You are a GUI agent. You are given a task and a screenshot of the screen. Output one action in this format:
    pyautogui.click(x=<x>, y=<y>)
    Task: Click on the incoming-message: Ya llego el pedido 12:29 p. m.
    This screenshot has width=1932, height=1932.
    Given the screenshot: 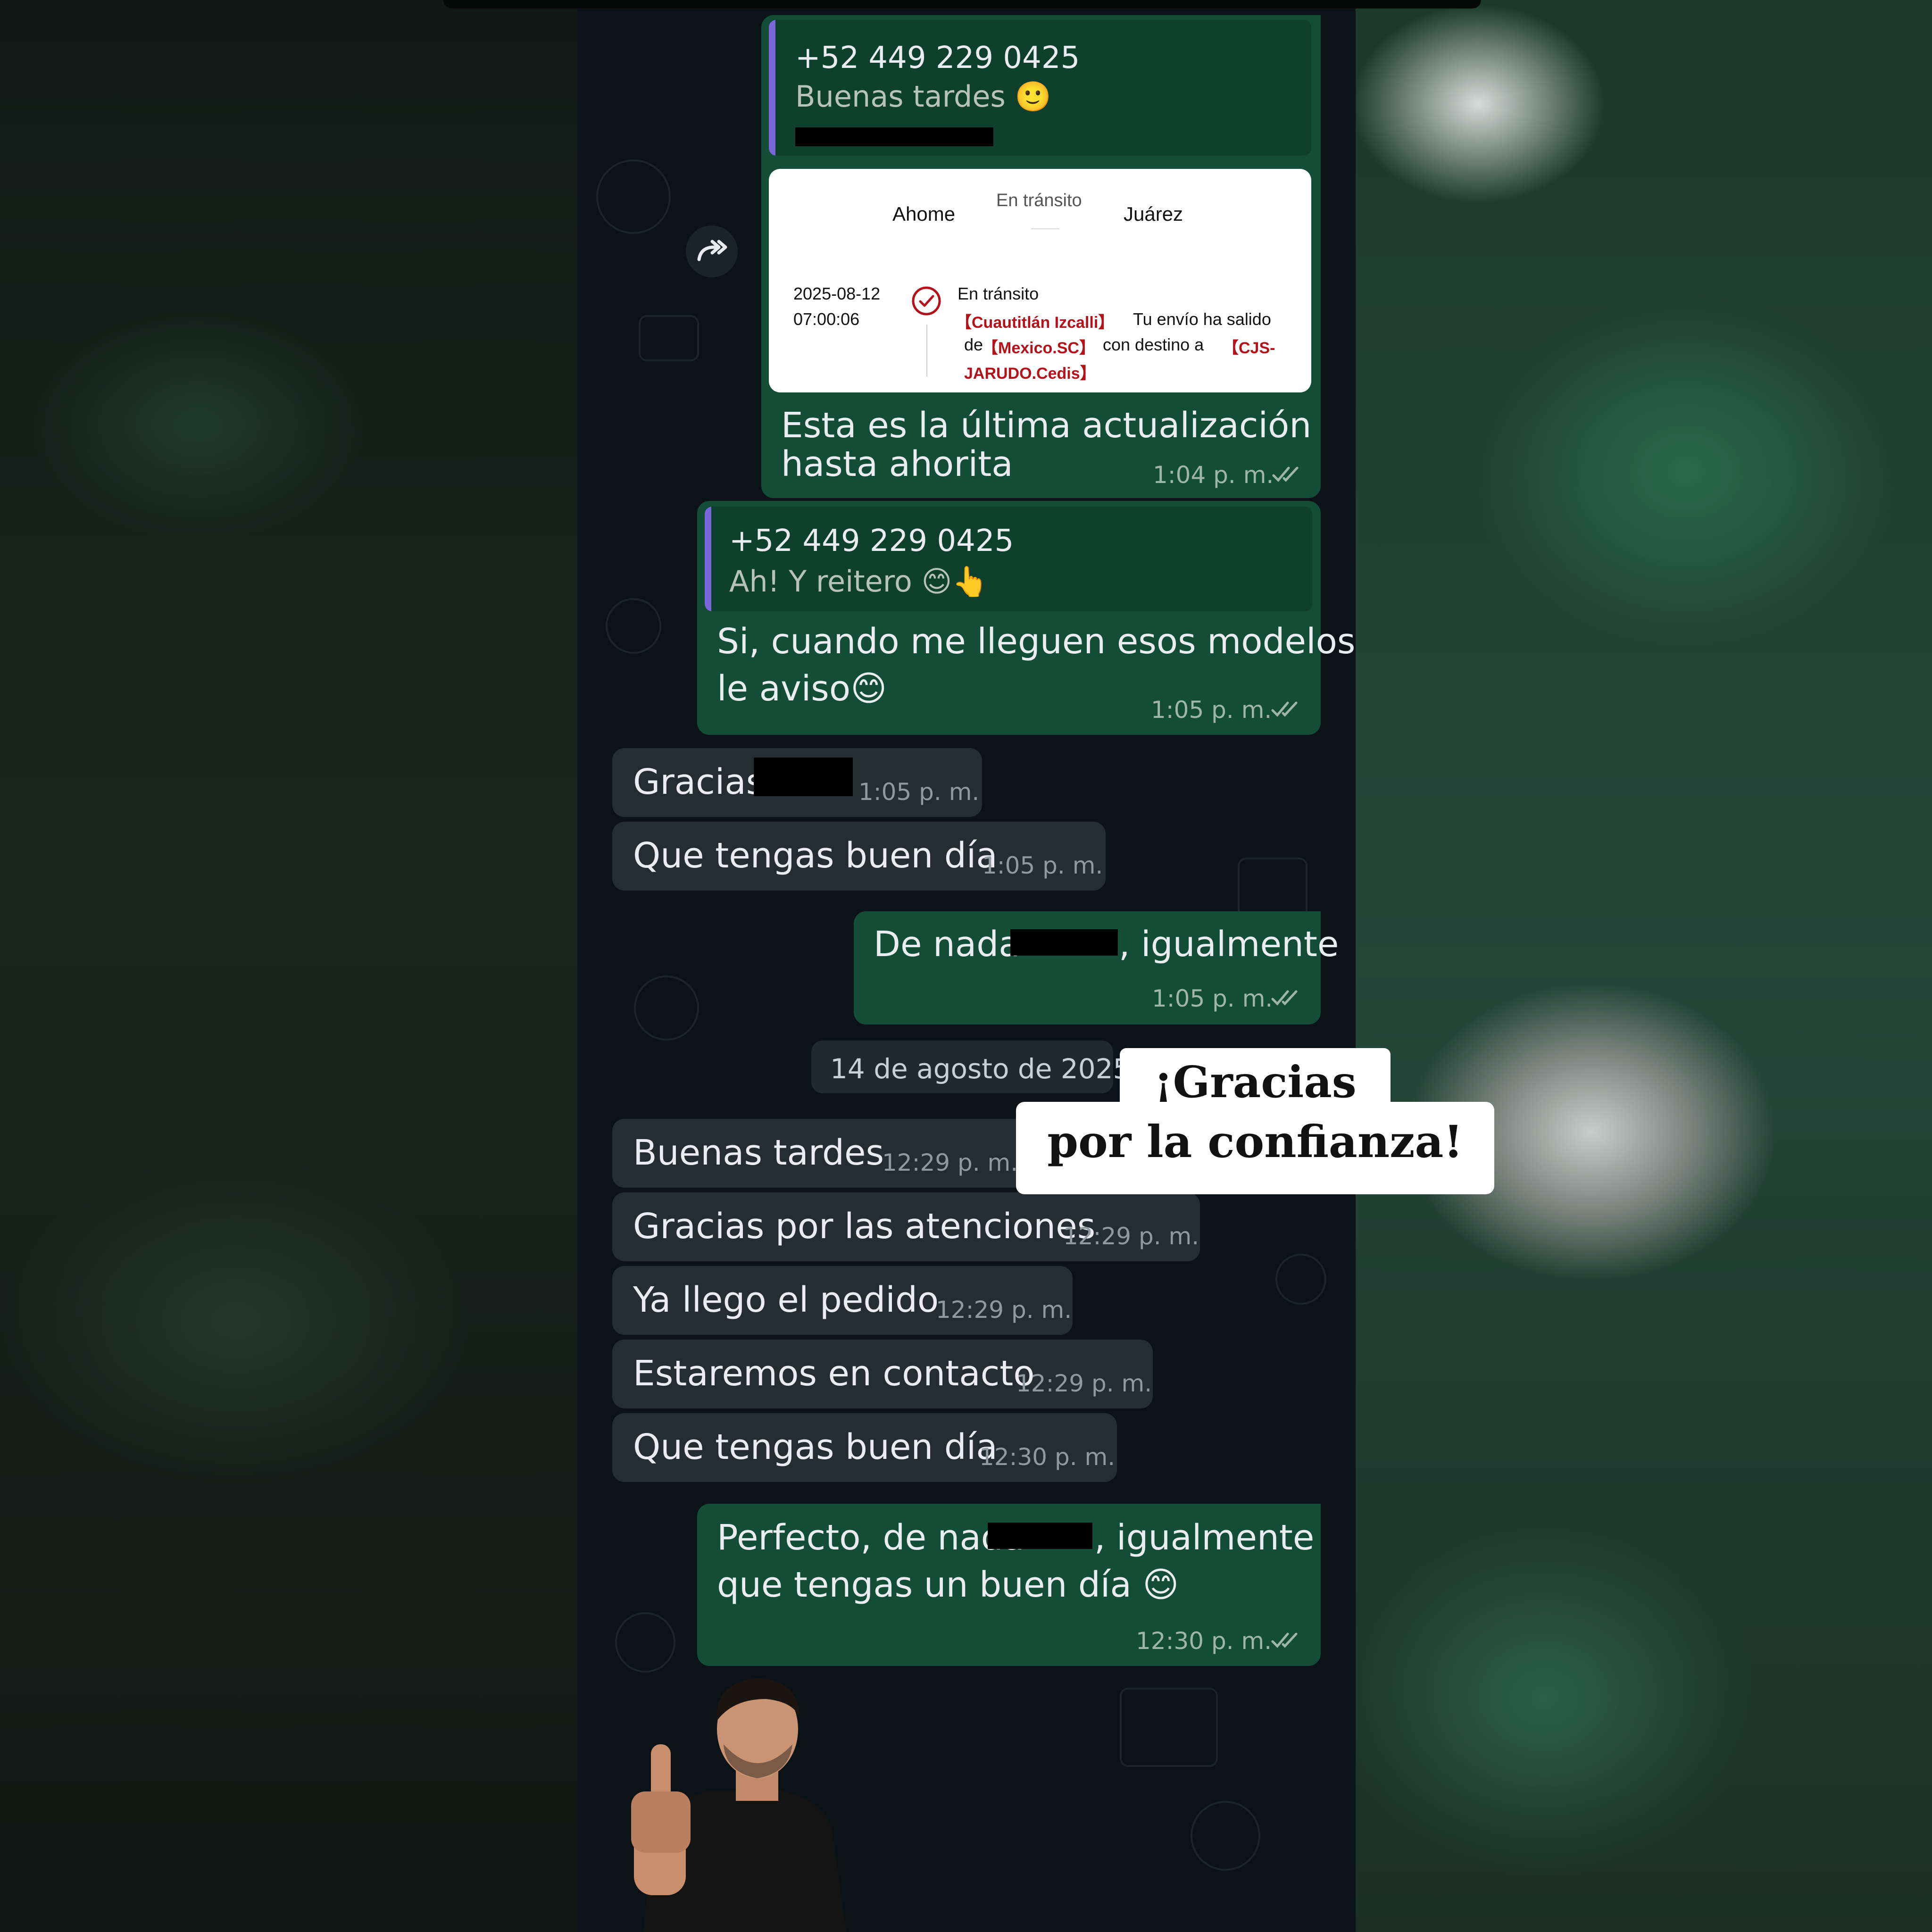 What is the action you would take?
    pyautogui.click(x=843, y=1300)
    